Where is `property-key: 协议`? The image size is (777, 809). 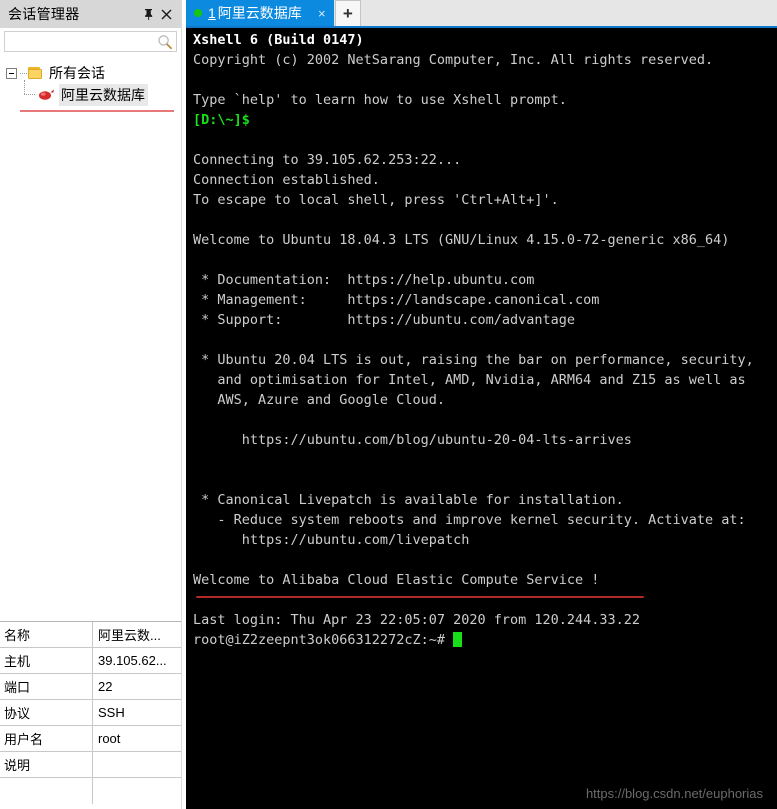 property-key: 协议 is located at coordinates (46, 712).